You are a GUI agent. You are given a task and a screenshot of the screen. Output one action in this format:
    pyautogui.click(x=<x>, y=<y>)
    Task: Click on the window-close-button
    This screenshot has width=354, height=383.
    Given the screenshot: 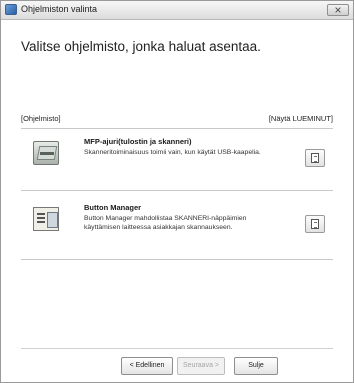 What is the action you would take?
    pyautogui.click(x=338, y=10)
    